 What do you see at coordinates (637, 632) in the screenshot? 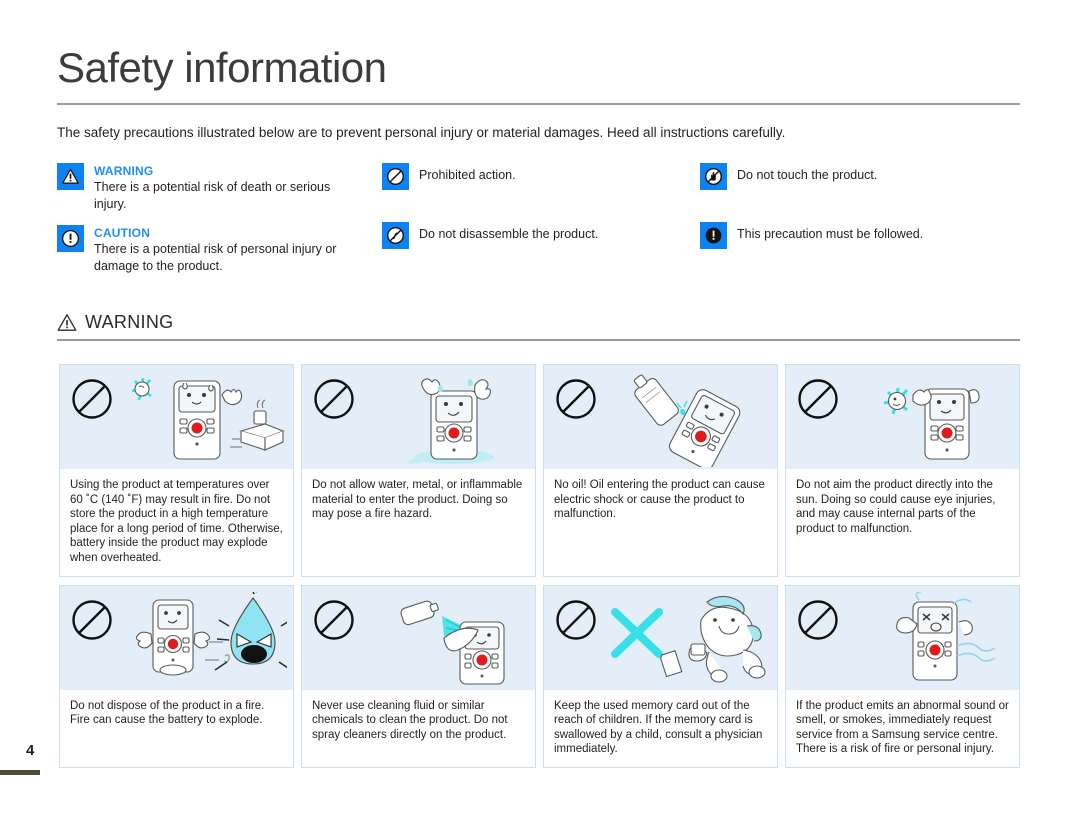
I see `cross-mark-icon` at bounding box center [637, 632].